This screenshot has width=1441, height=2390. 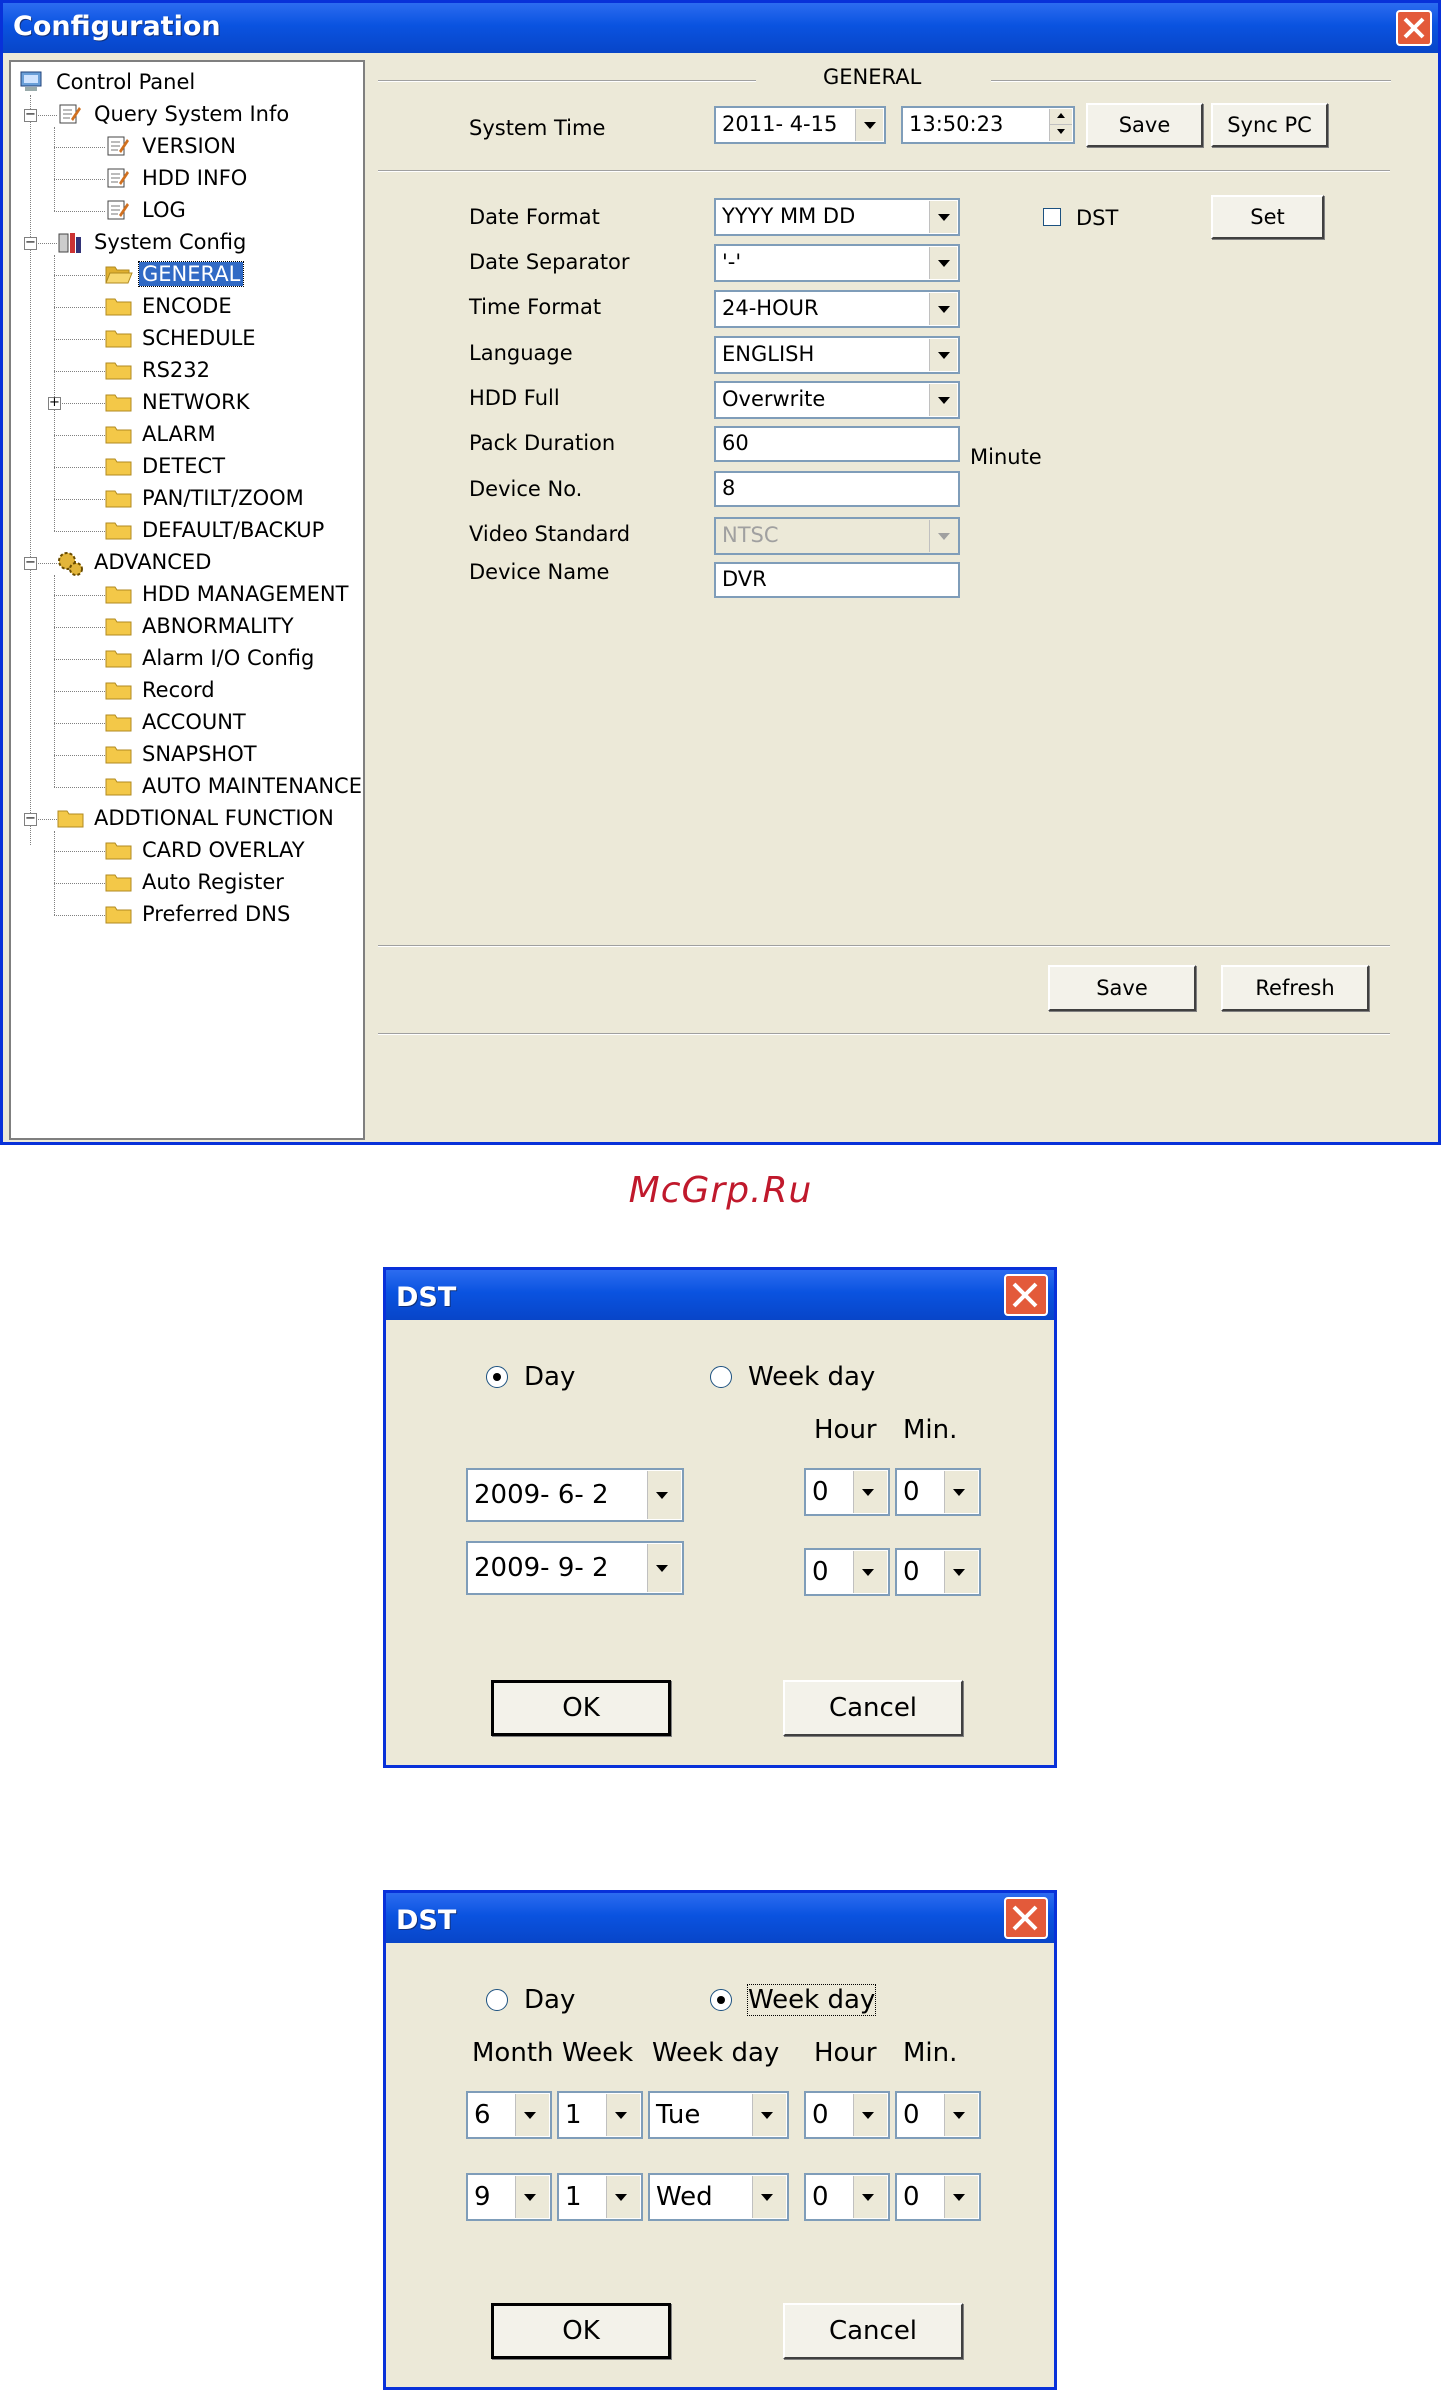 I want to click on tree-item: HDD INFO, so click(x=177, y=178).